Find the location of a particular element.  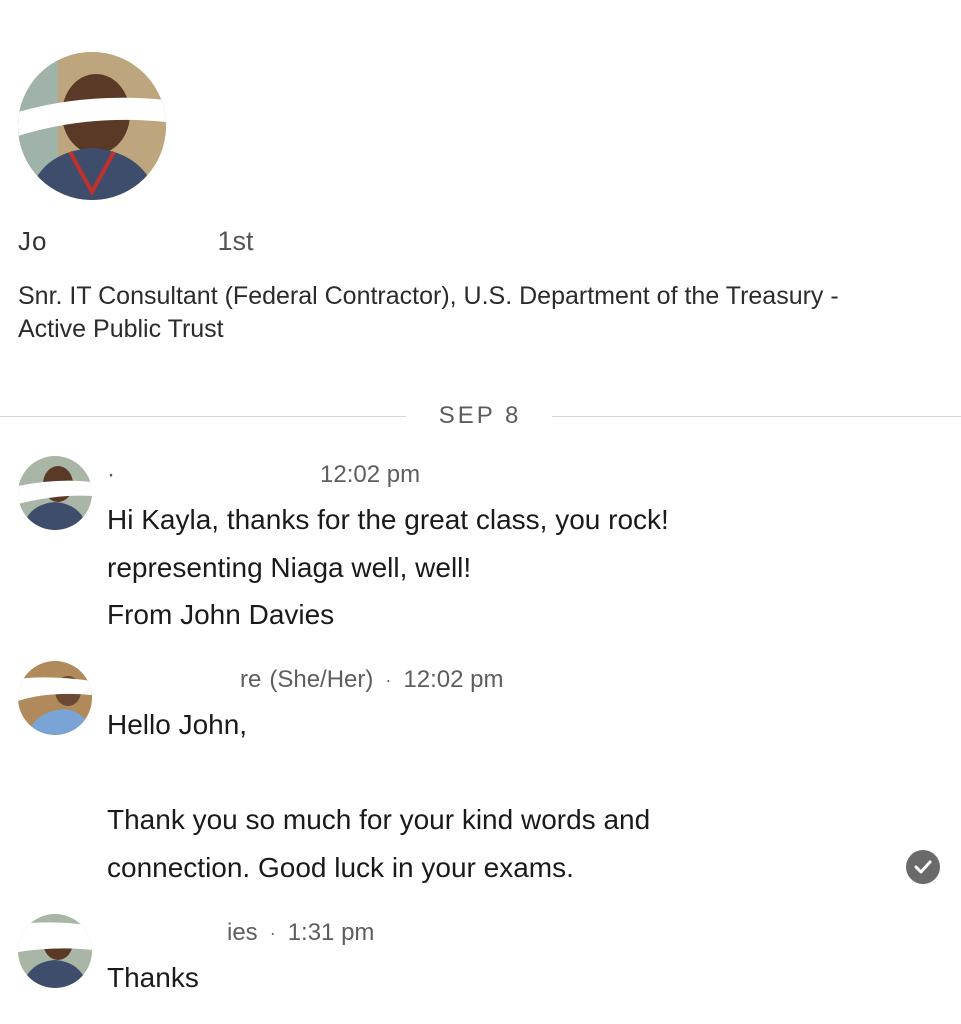

message-timestamp: 1:31 pm is located at coordinates (331, 932).